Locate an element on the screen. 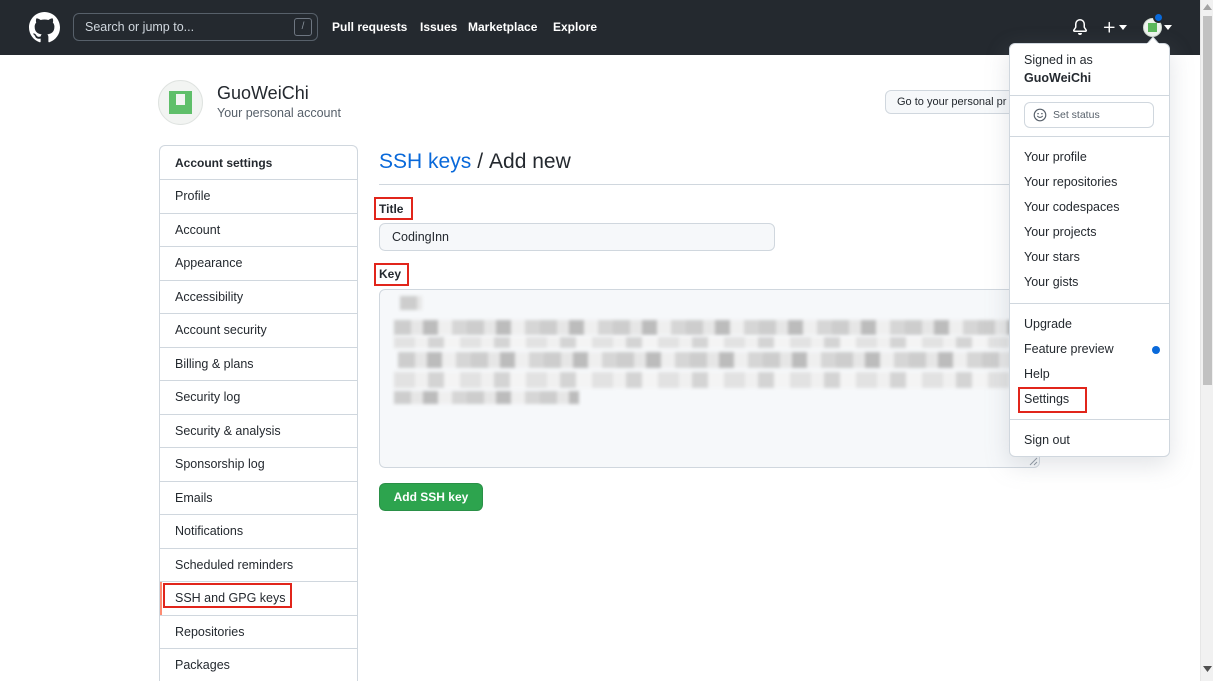 The width and height of the screenshot is (1213, 681). key-textarea is located at coordinates (709, 378).